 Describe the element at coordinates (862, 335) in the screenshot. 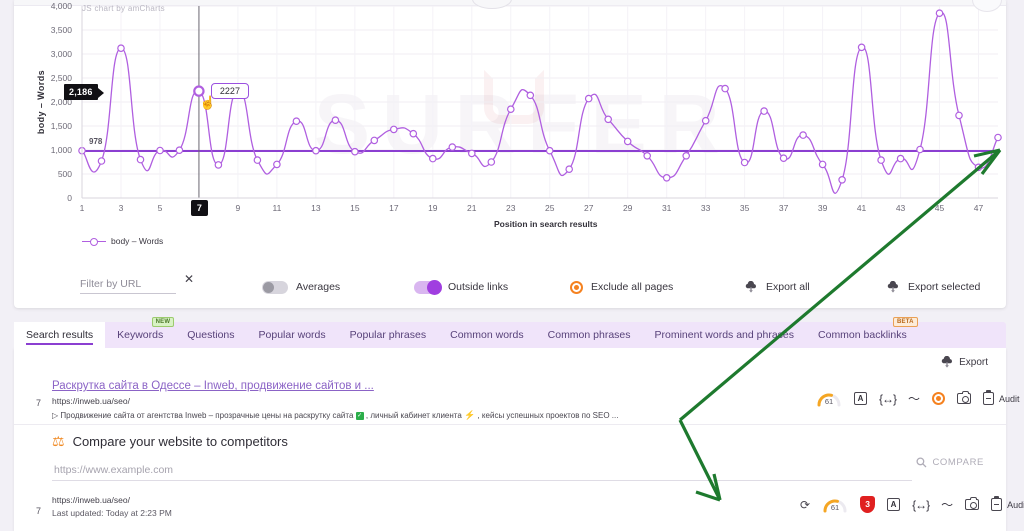

I see `tab-label: Common backlinks` at that location.